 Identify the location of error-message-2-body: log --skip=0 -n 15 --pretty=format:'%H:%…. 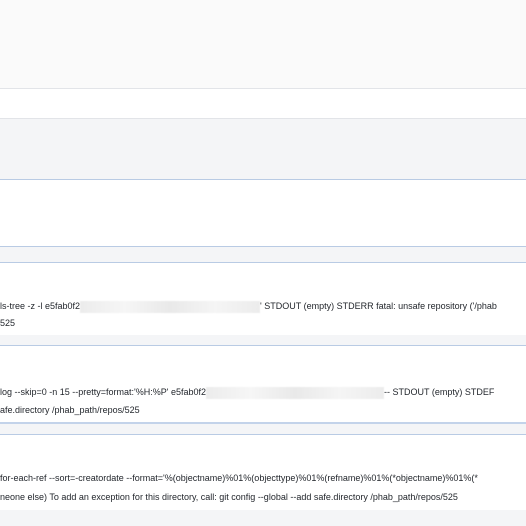
(263, 385).